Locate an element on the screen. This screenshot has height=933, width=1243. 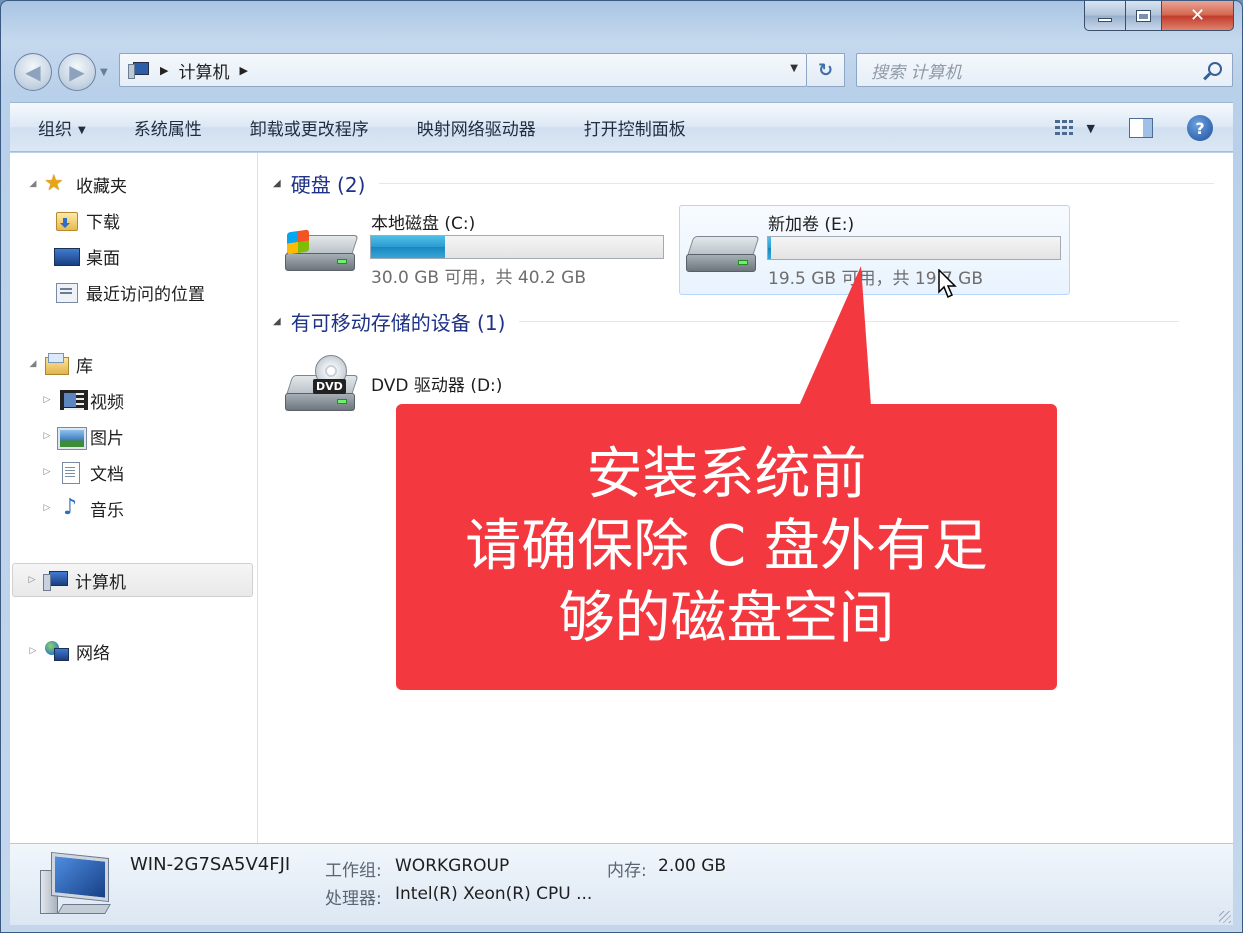
workgroup-value: WORKGROUP is located at coordinates (452, 866).